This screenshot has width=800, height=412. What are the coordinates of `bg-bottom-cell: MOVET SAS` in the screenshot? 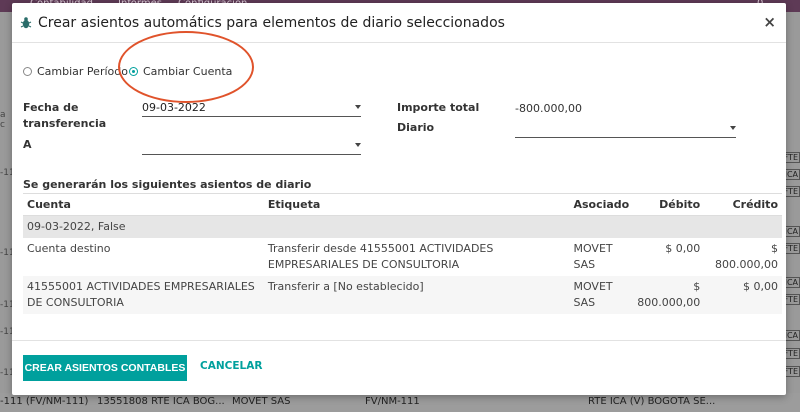 It's located at (261, 401).